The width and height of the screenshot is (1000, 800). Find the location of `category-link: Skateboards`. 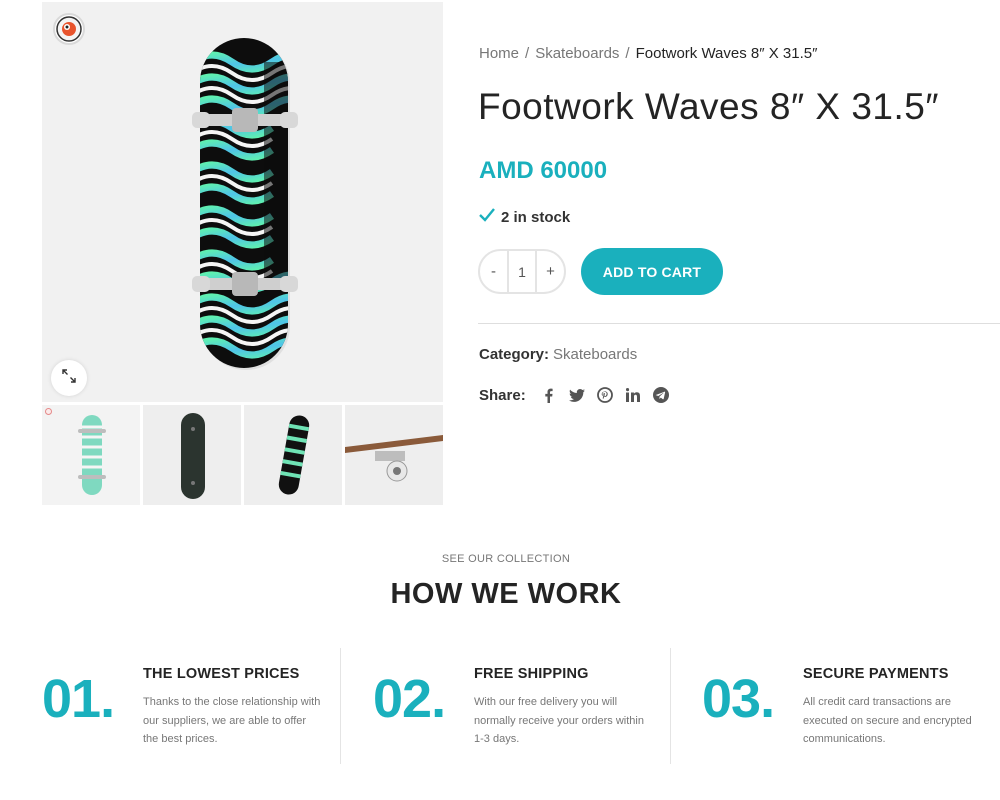

category-link: Skateboards is located at coordinates (595, 354).